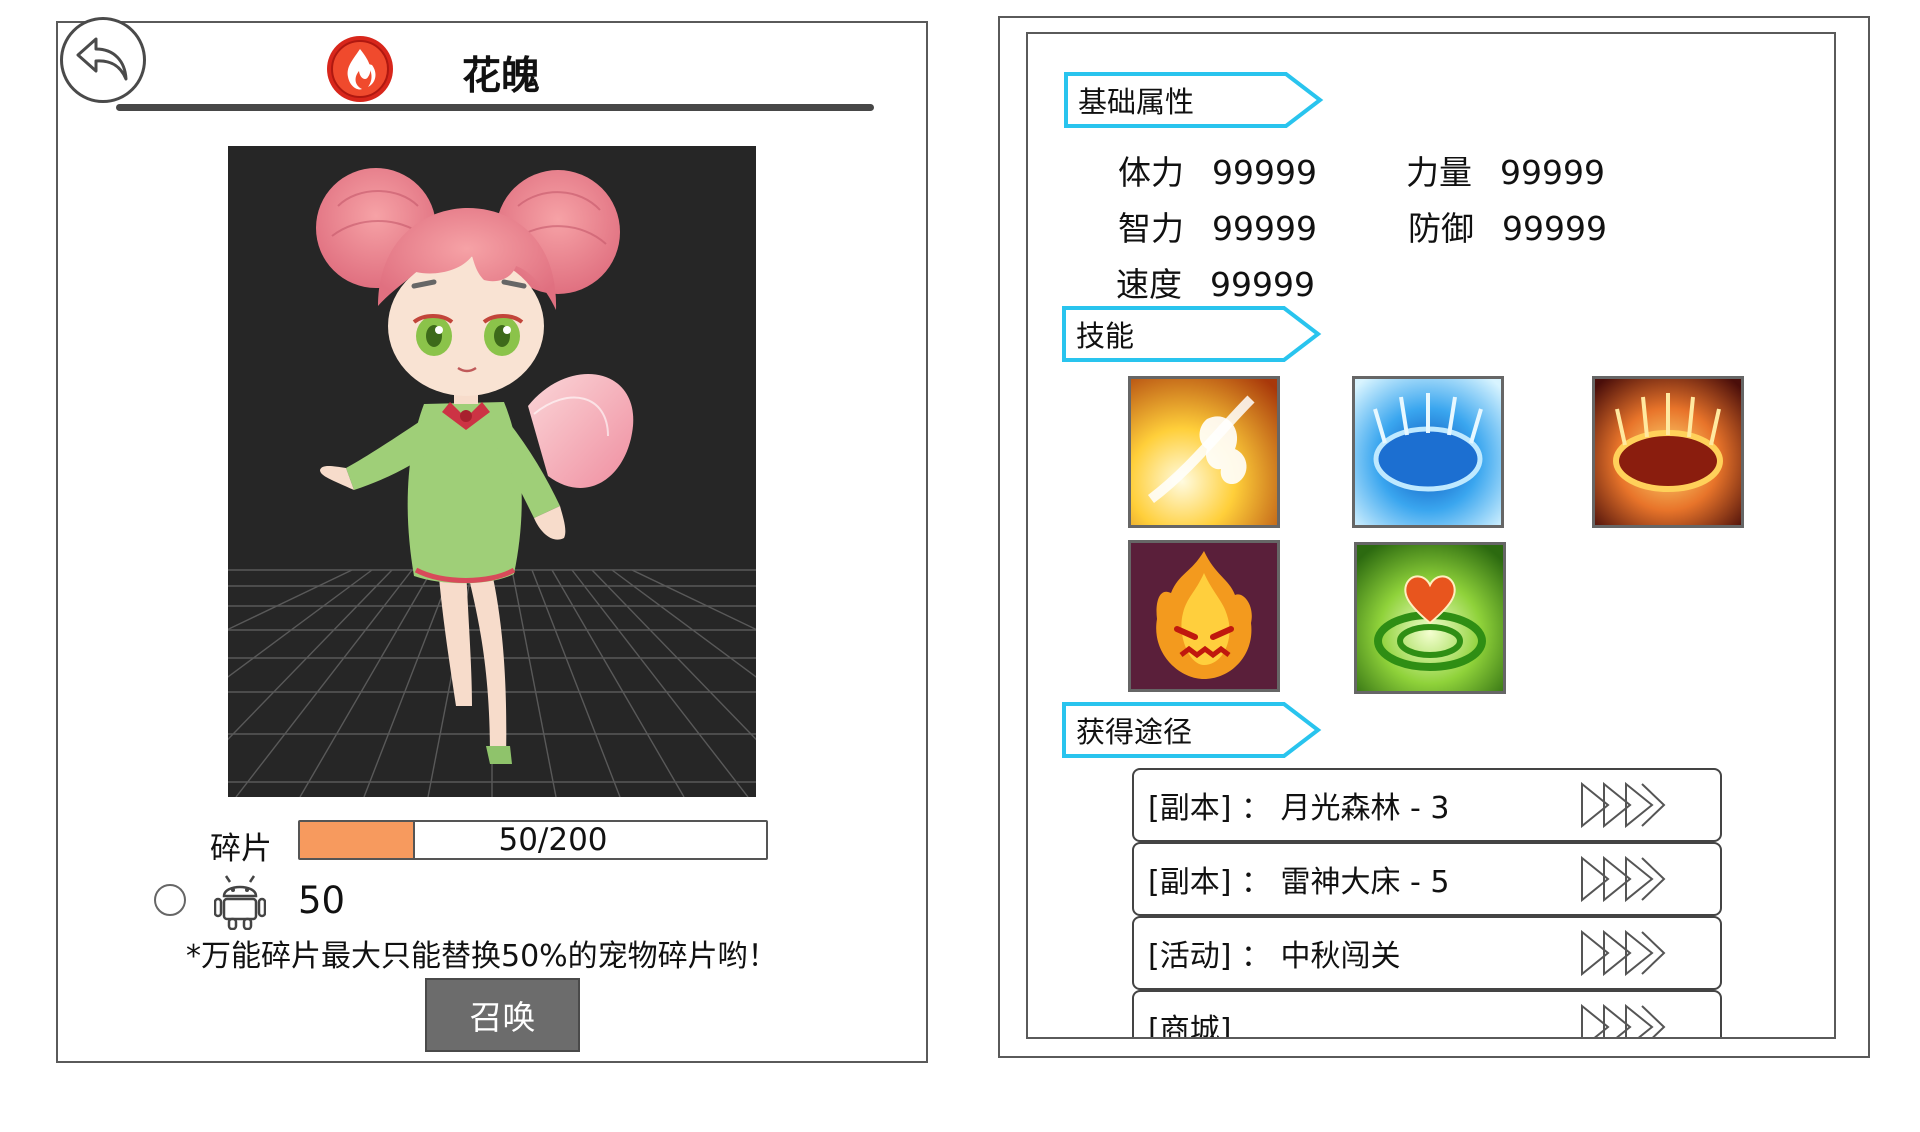 The height and width of the screenshot is (1132, 1920). Describe the element at coordinates (1427, 1014) in the screenshot. I see `source-row: [商城]` at that location.